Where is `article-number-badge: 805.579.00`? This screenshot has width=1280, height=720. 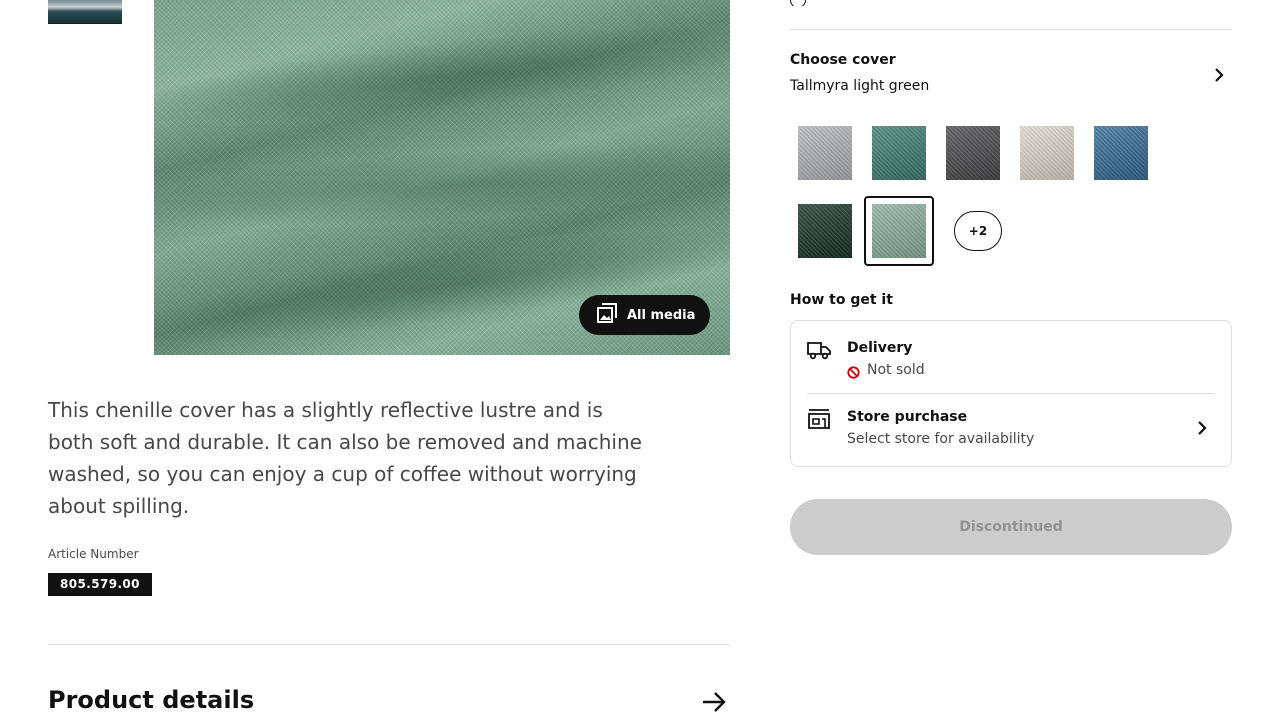
article-number-badge: 805.579.00 is located at coordinates (100, 584).